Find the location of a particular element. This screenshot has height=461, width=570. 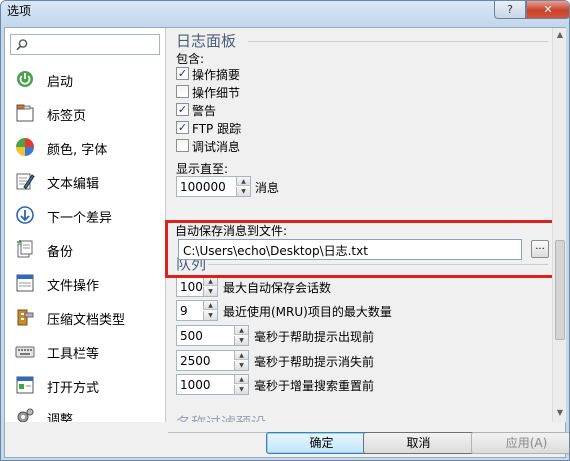

checkbox-label: 操作摘要 is located at coordinates (216, 75).